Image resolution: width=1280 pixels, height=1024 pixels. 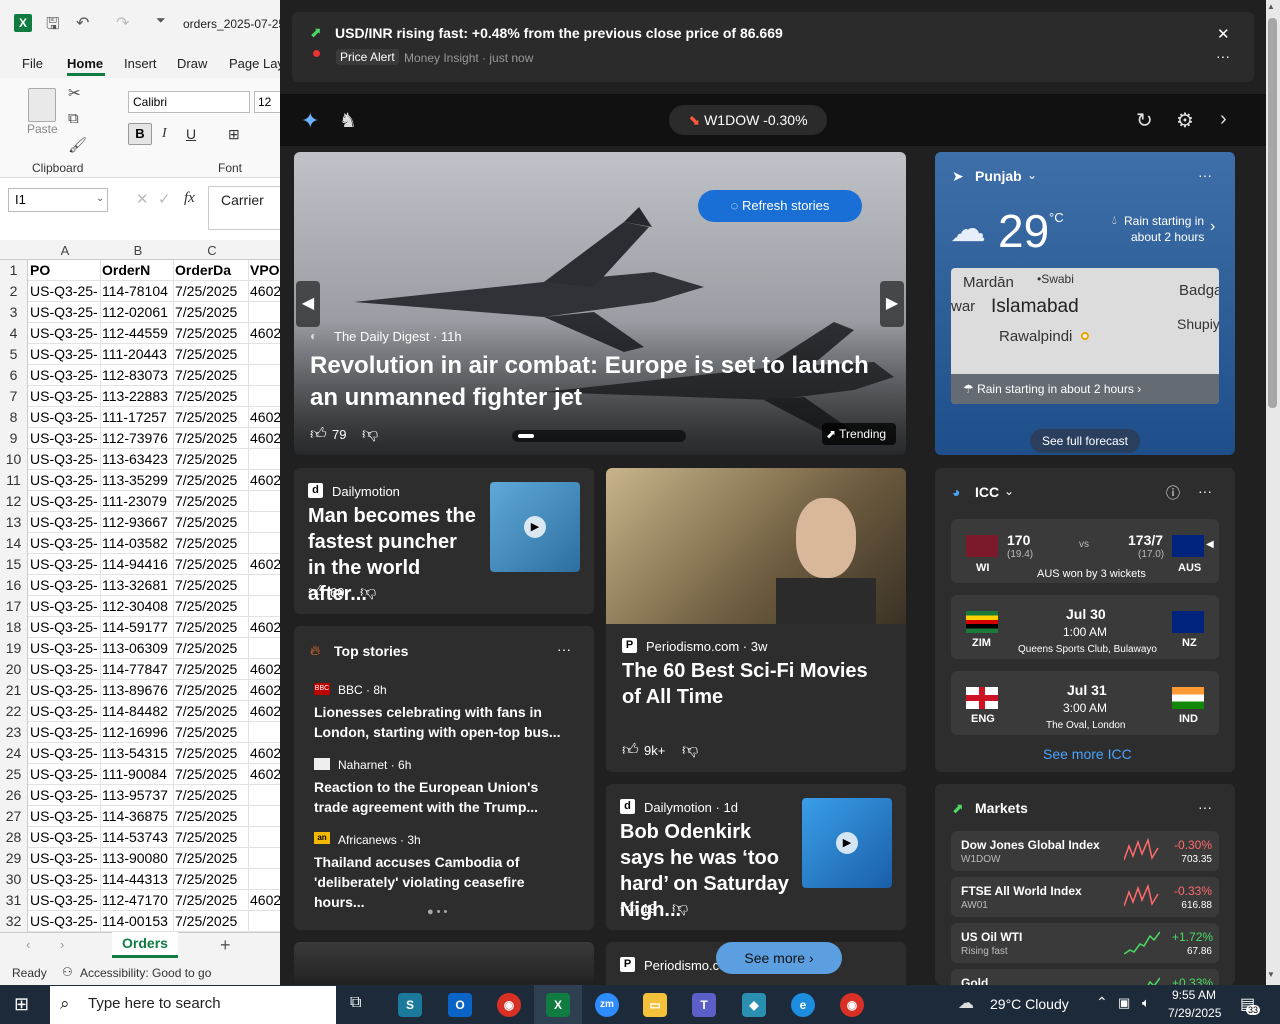 I want to click on info-icon: ⓘ, so click(x=1173, y=493).